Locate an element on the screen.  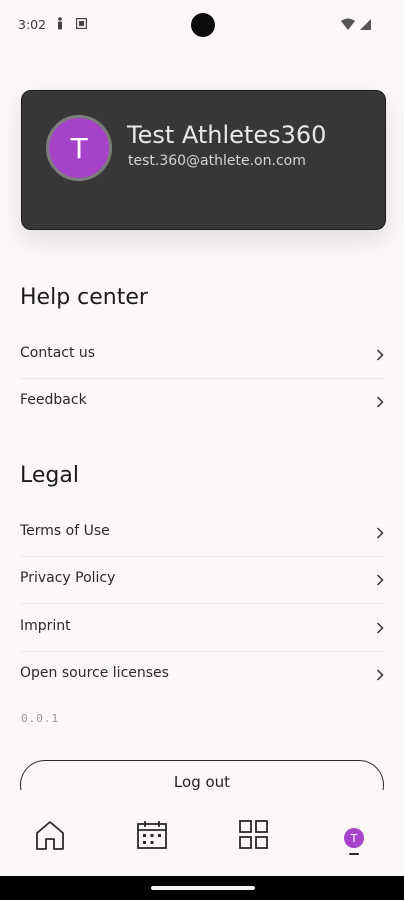
status-time: 3:02 is located at coordinates (32, 24).